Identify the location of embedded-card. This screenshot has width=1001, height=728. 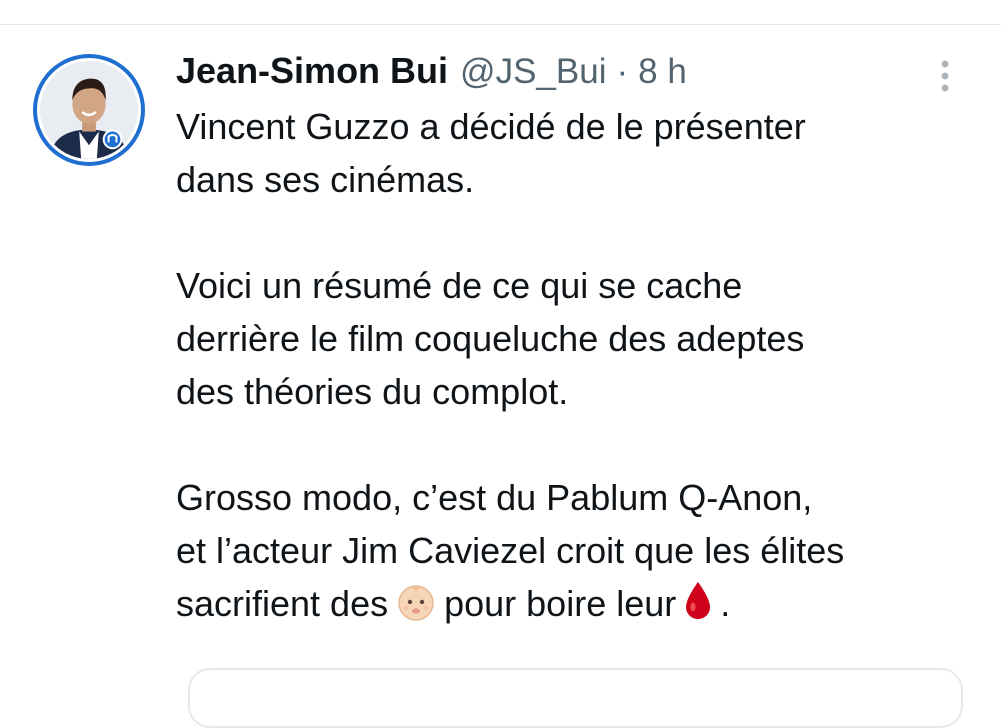
(575, 698).